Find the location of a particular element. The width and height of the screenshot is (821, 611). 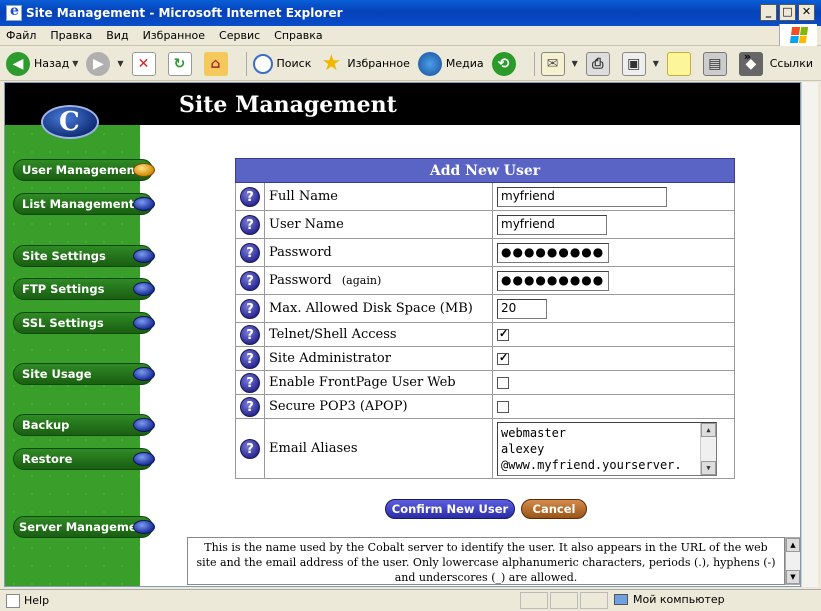

mail-button: ✉ ▼ is located at coordinates (559, 63).